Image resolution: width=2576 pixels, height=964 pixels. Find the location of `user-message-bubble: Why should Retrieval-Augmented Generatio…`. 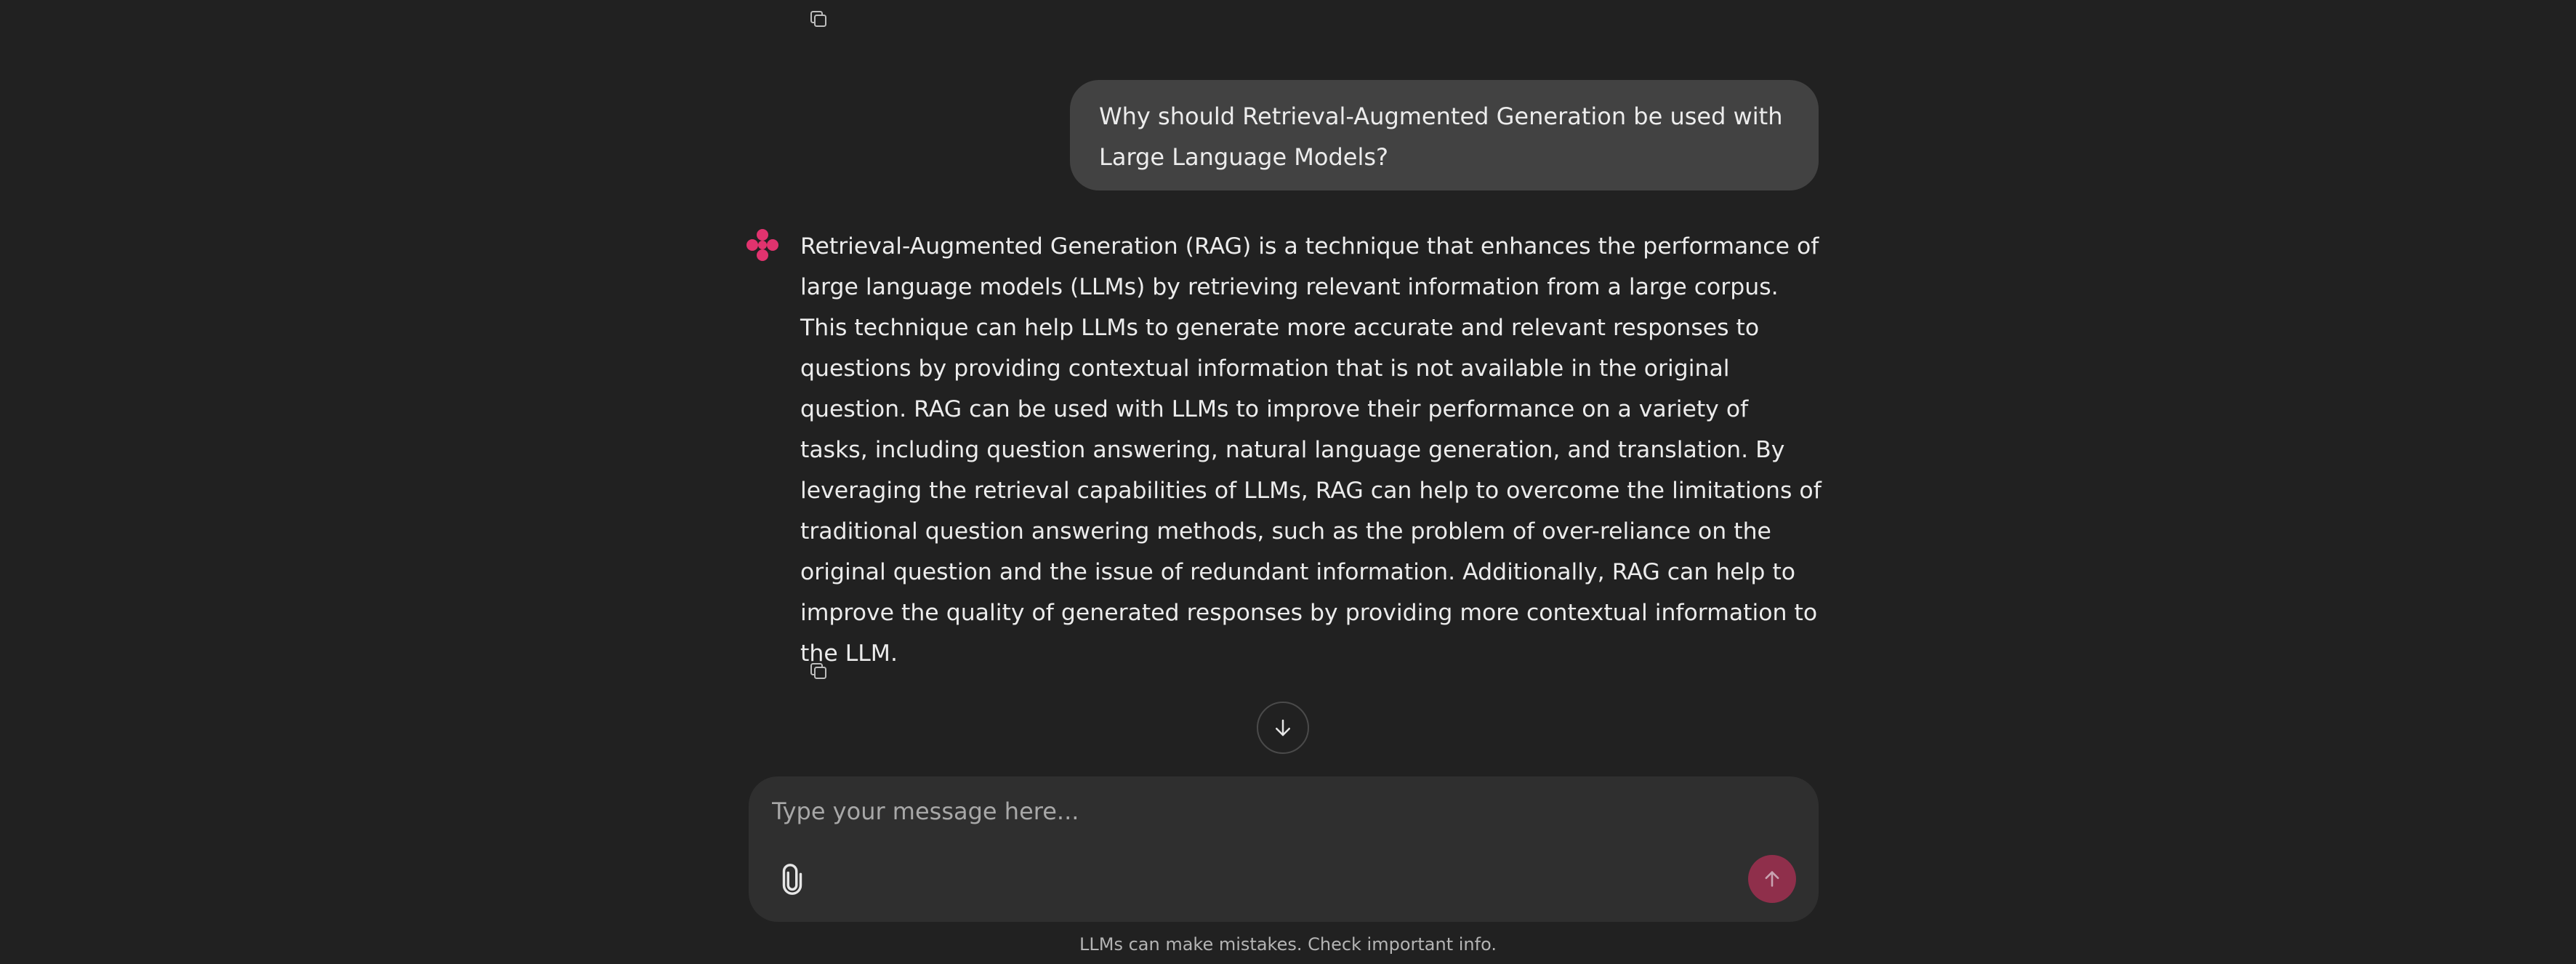

user-message-bubble: Why should Retrieval-Augmented Generatio… is located at coordinates (1444, 135).